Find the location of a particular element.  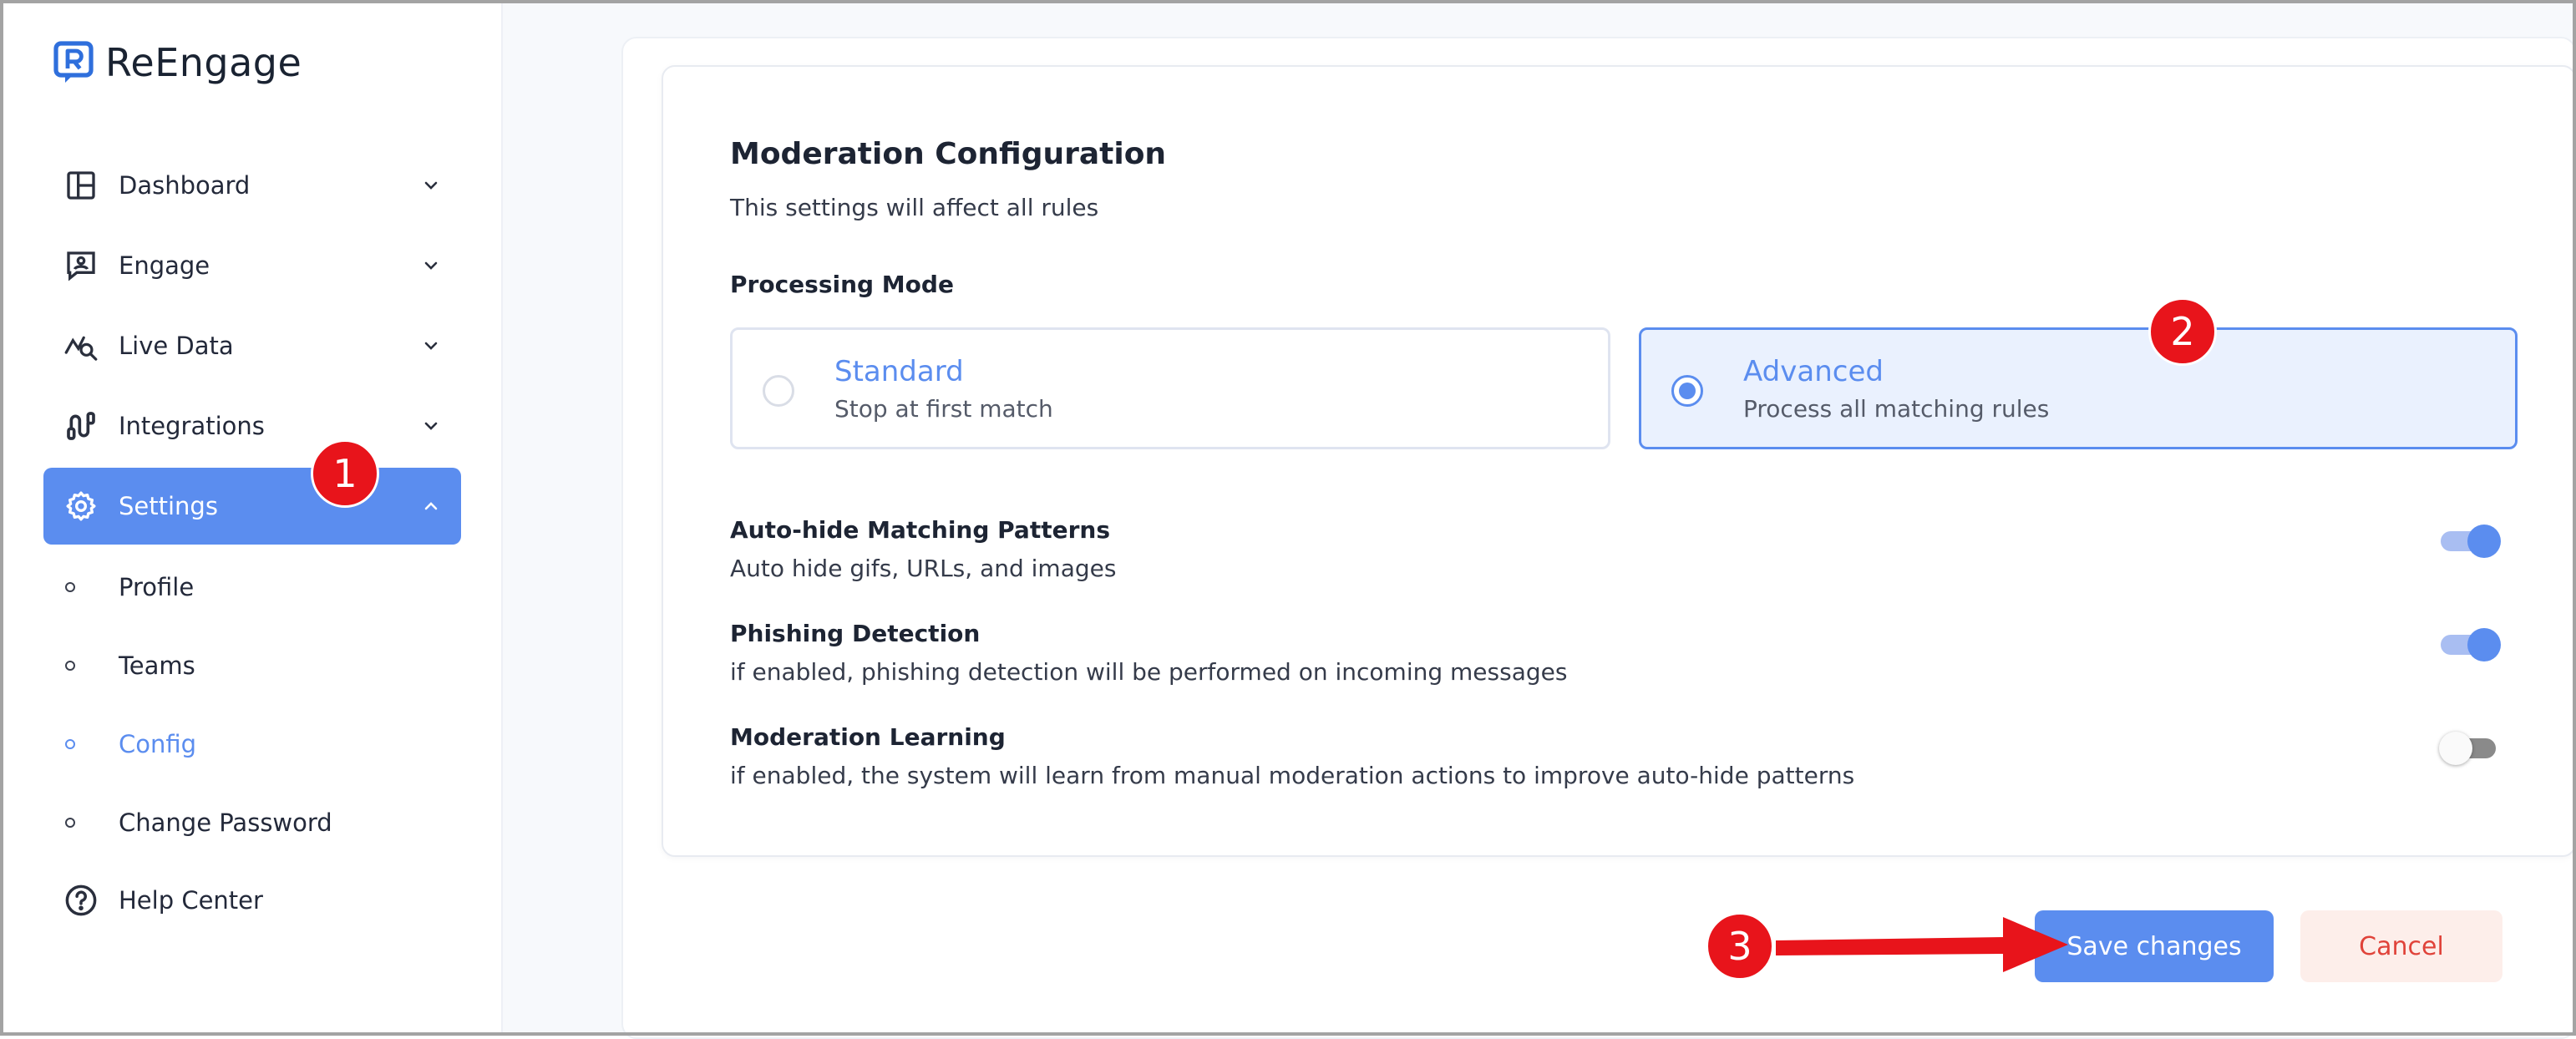

sidebar-nav: Dashboard Engage Live Data Integrations is located at coordinates (252, 544).